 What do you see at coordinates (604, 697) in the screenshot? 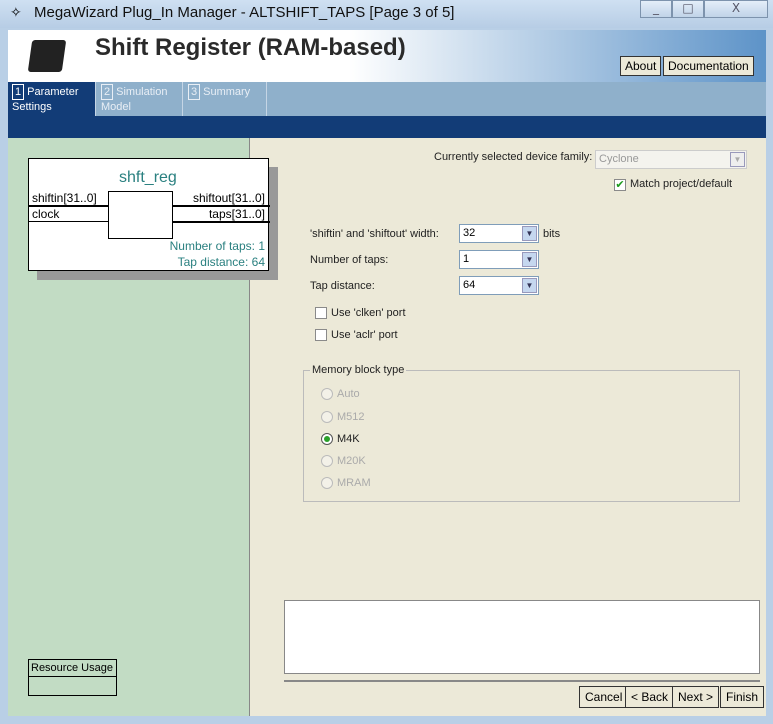
I see `cancel-button: Cancel` at bounding box center [604, 697].